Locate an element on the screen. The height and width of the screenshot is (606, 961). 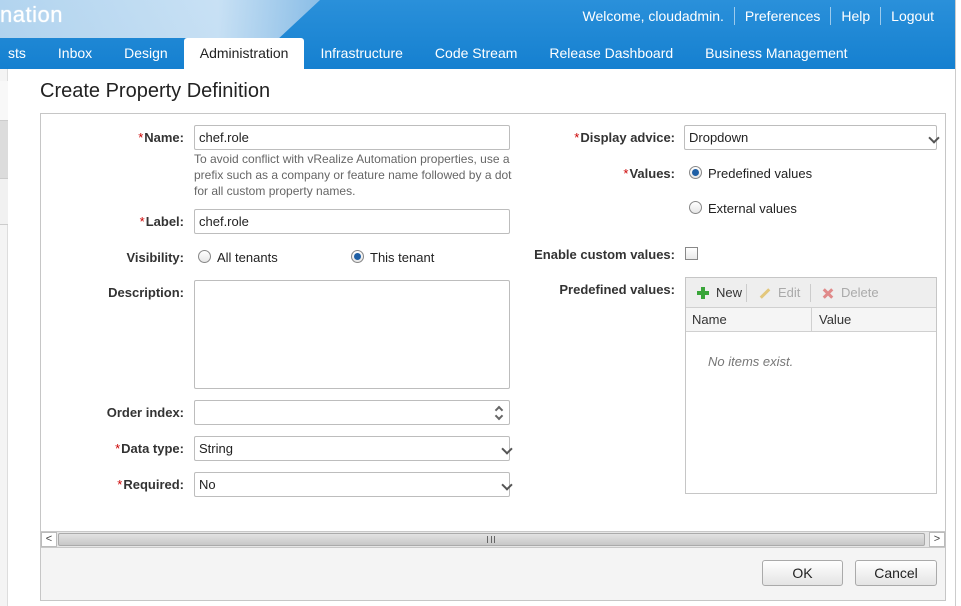
tab-release-dashboard: Release Dashboard is located at coordinates (611, 53).